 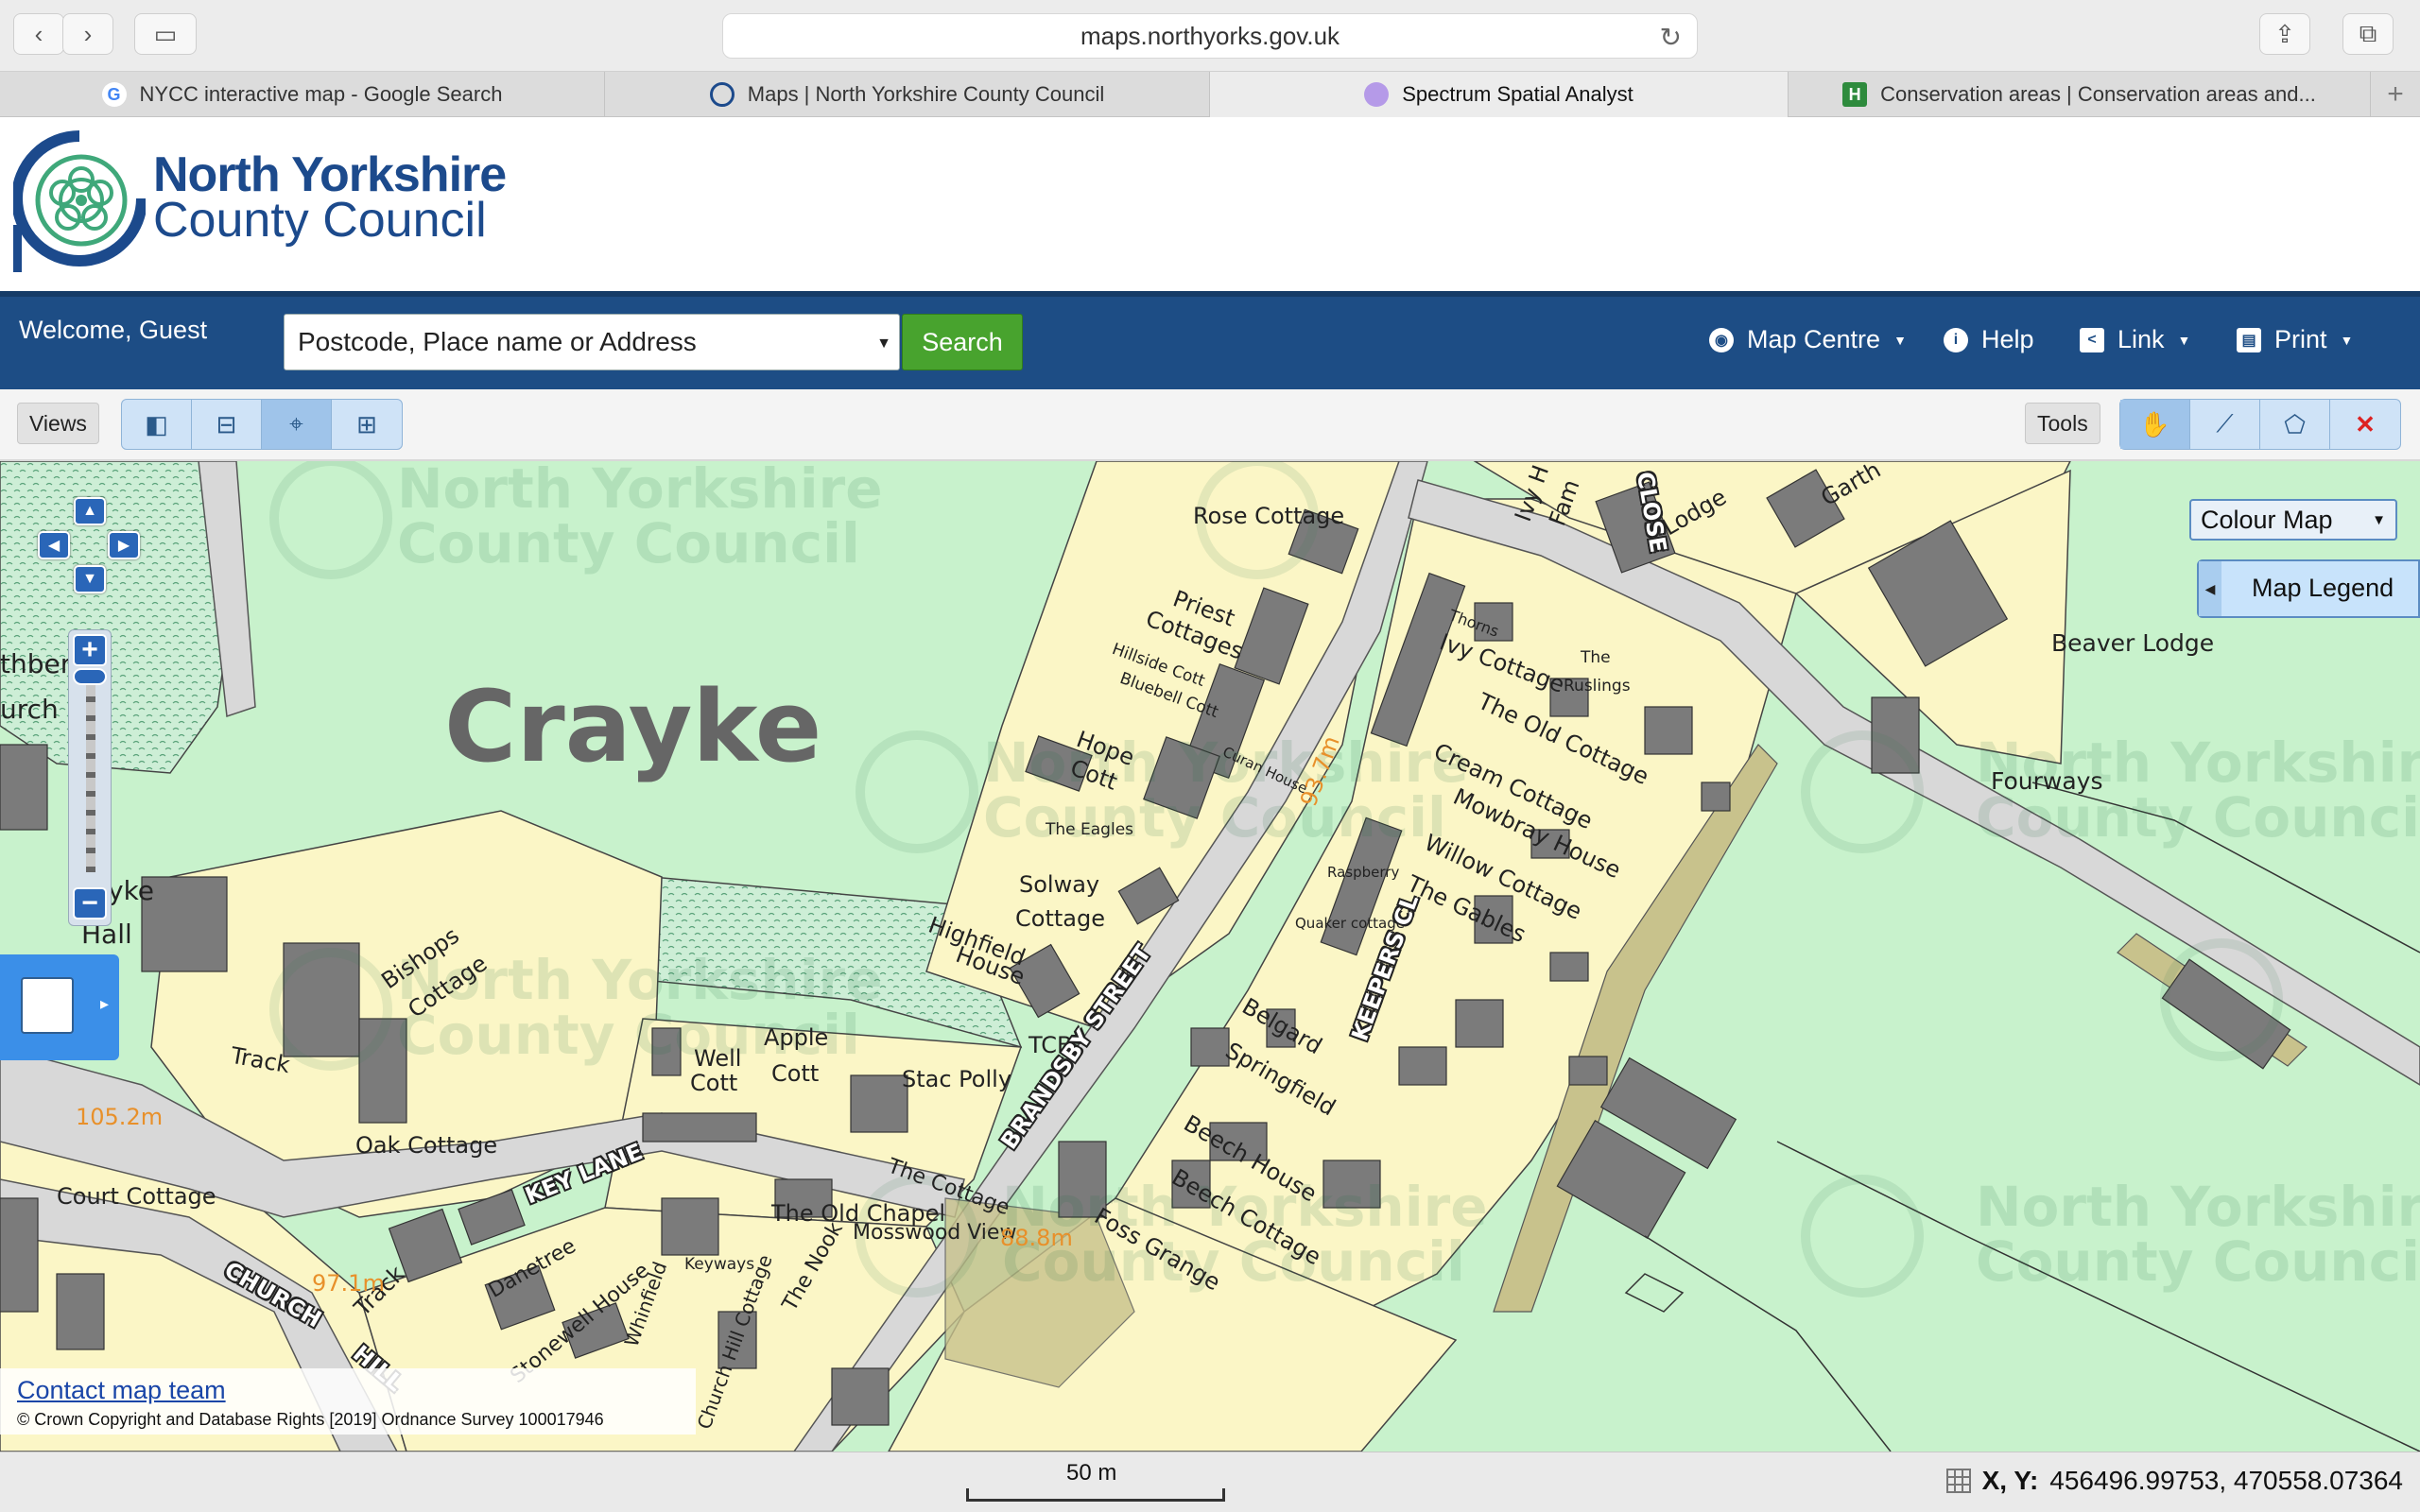 I want to click on grid-icon, so click(x=1958, y=1481).